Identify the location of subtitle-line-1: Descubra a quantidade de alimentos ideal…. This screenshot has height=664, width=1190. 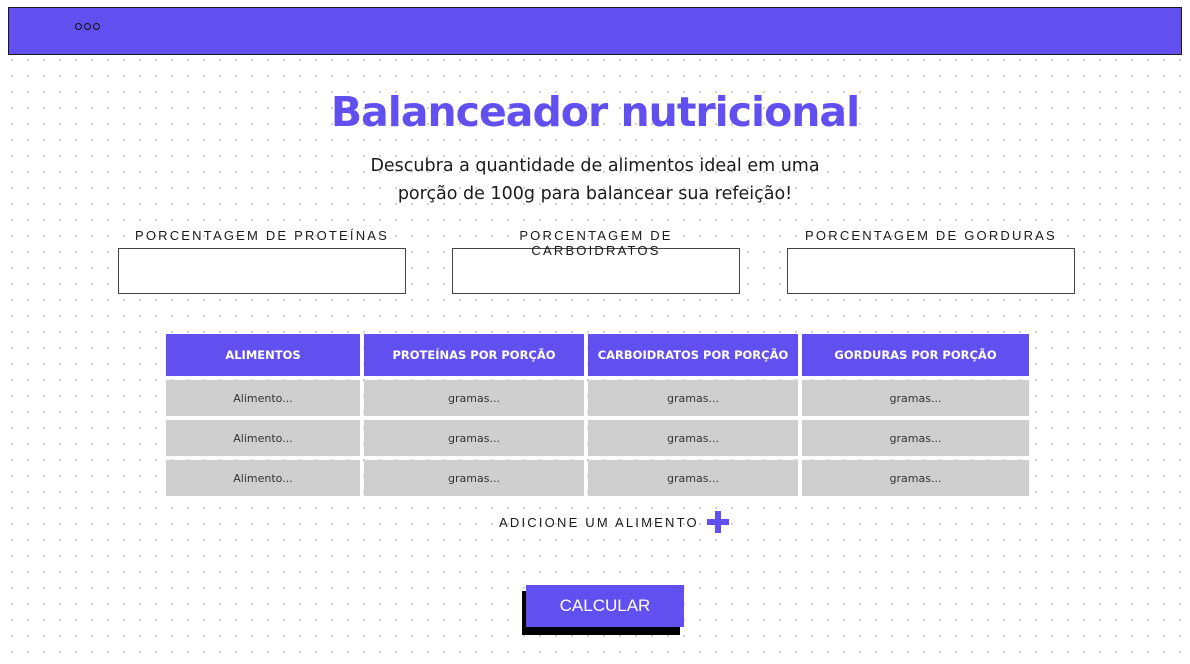
(595, 166).